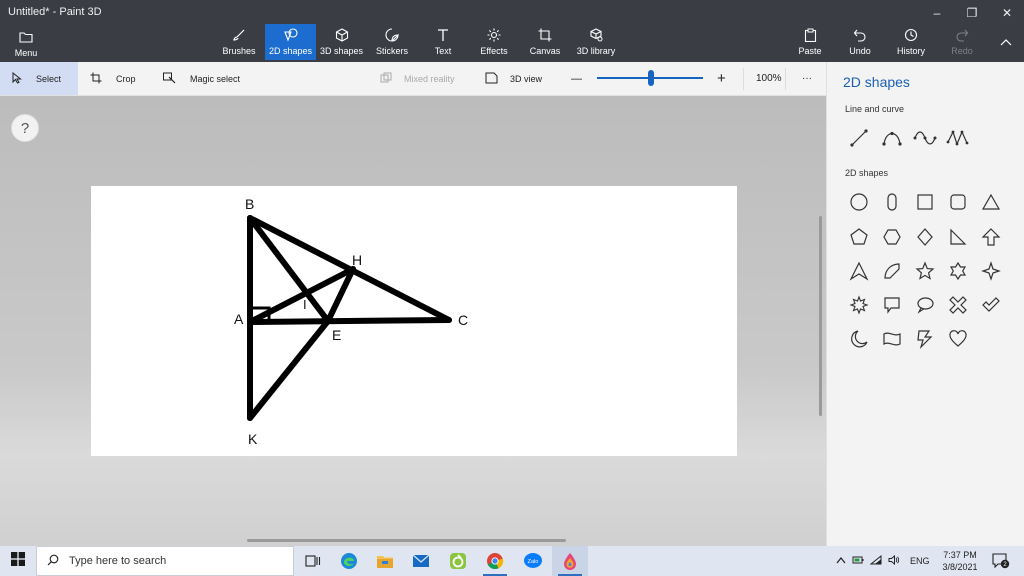  I want to click on label-C: C, so click(463, 320).